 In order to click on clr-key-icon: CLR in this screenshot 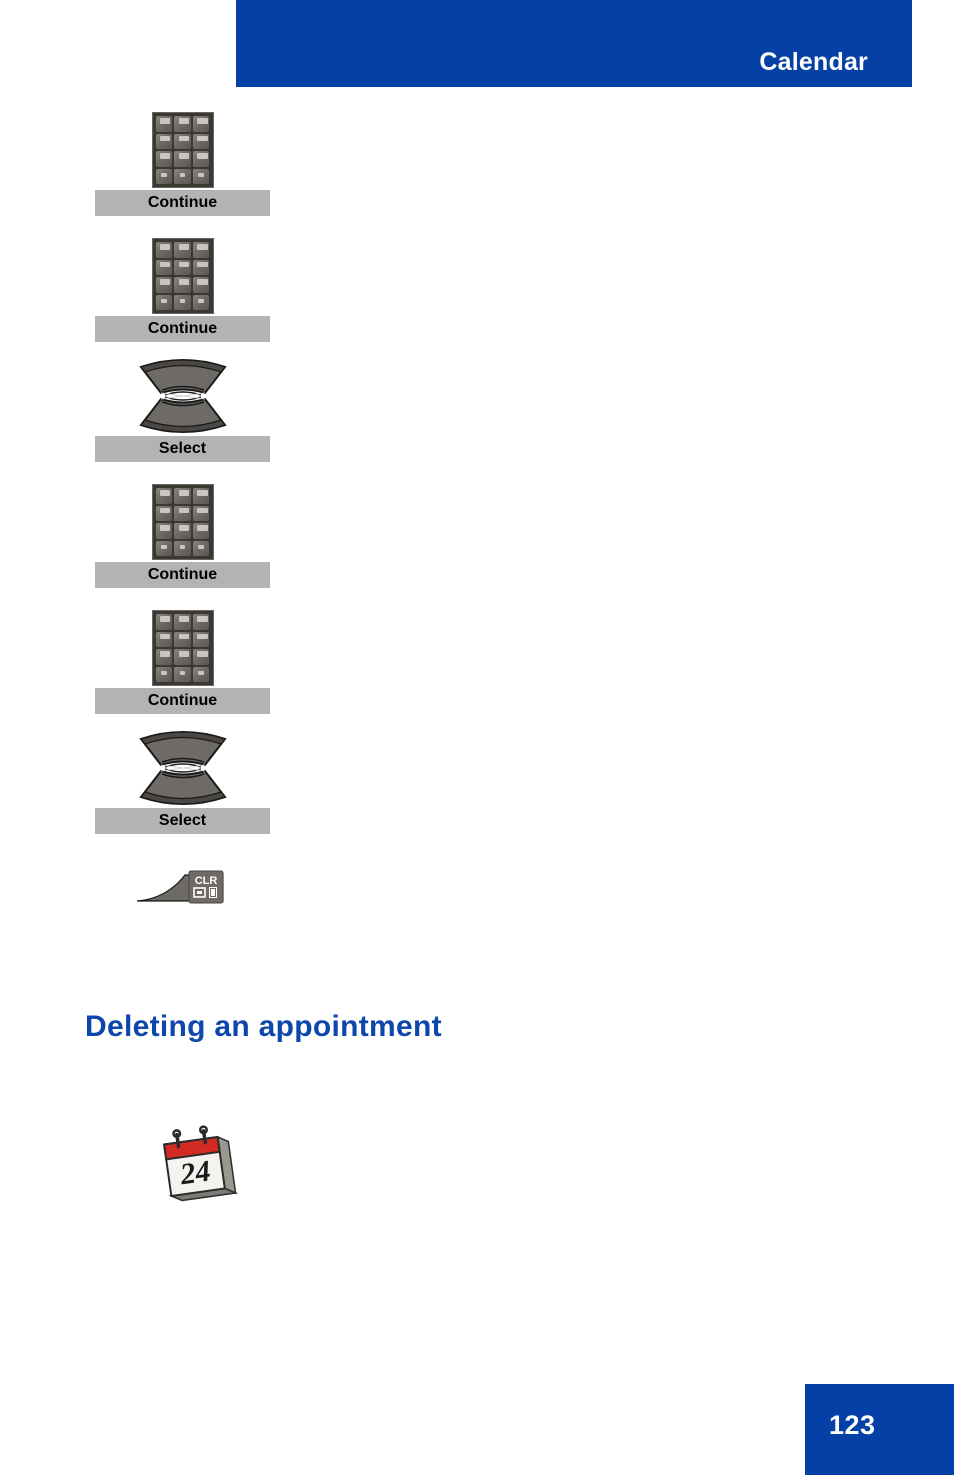, I will do `click(183, 888)`.